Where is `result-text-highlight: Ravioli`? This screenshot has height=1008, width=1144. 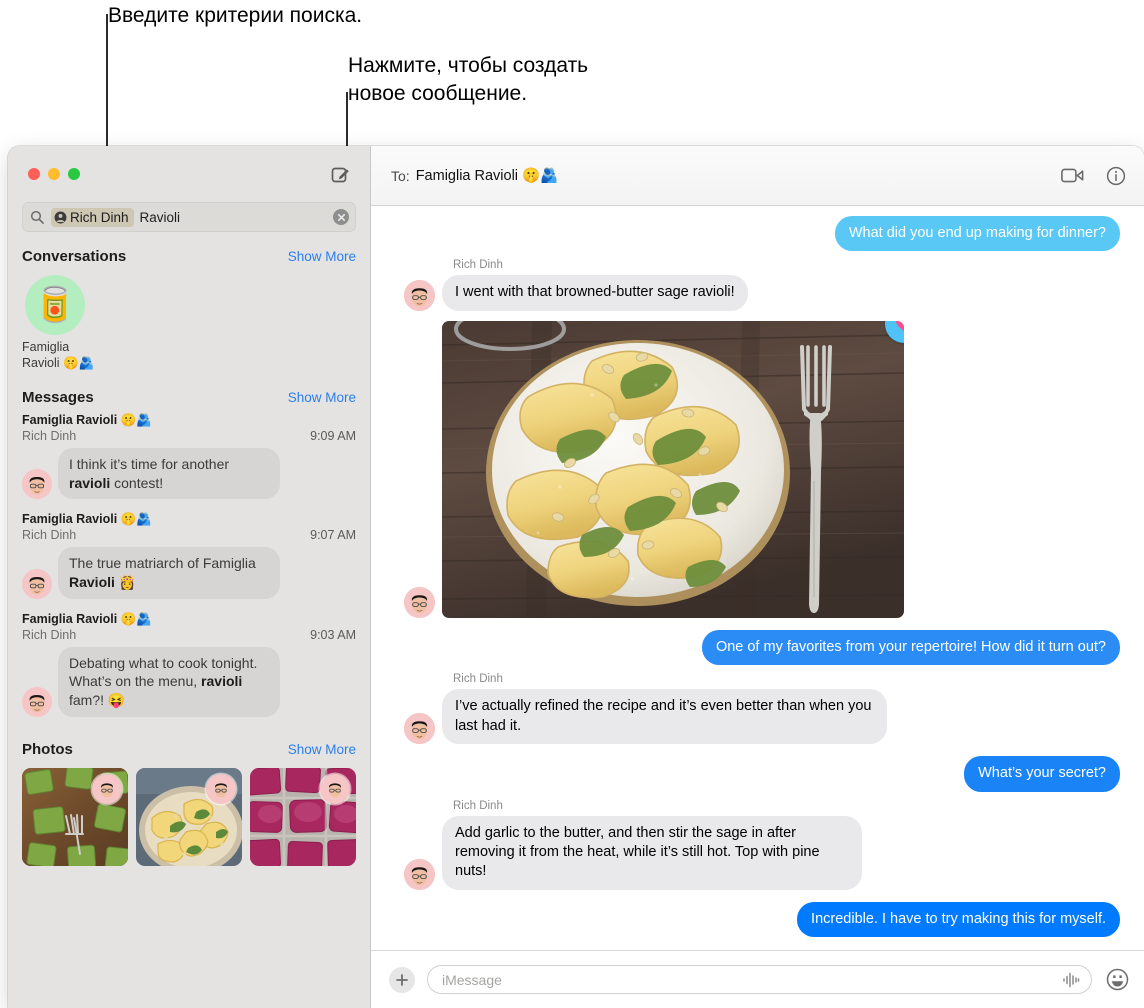 result-text-highlight: Ravioli is located at coordinates (92, 582).